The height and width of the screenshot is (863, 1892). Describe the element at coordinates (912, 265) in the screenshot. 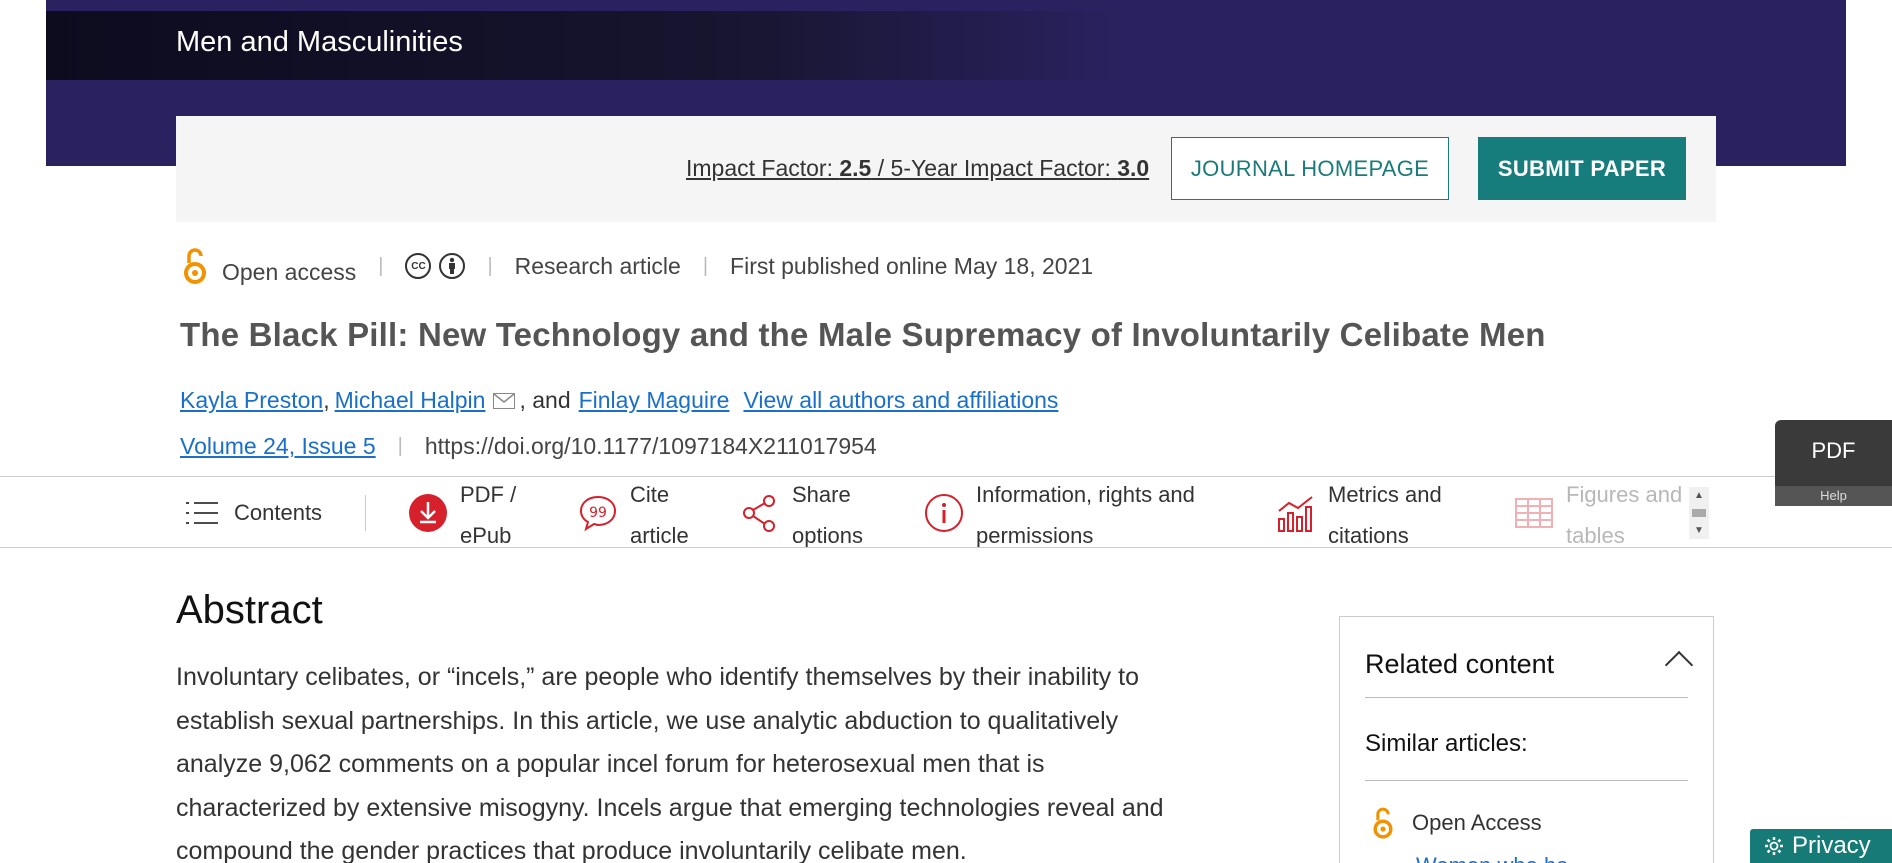

I see `publish-date: First published online May 18, 2021` at that location.